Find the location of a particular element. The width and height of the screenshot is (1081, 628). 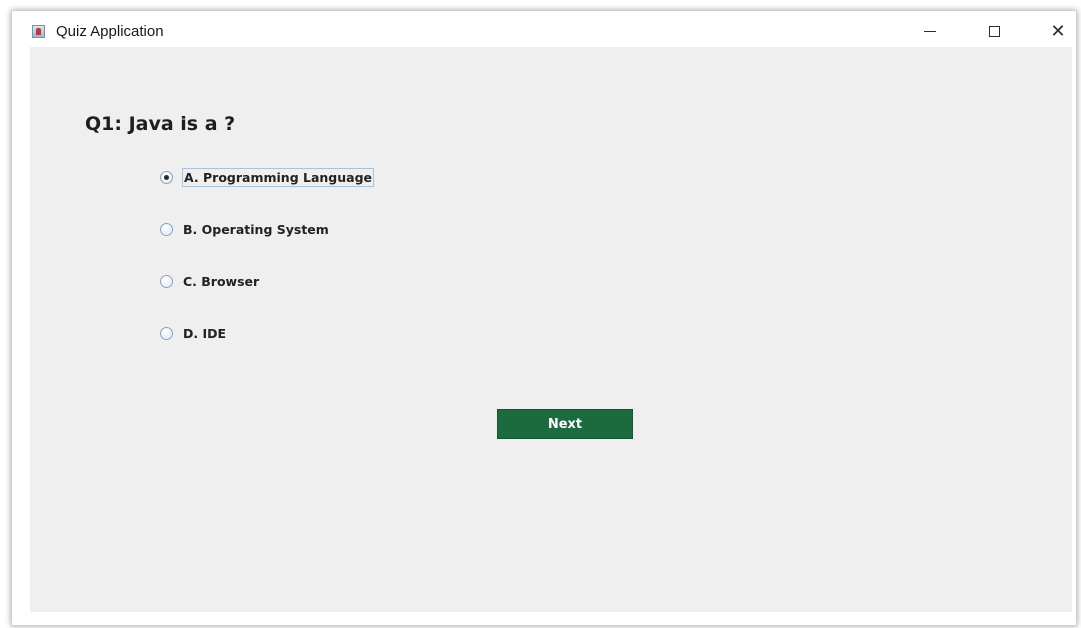

minimize-button is located at coordinates (930, 32).